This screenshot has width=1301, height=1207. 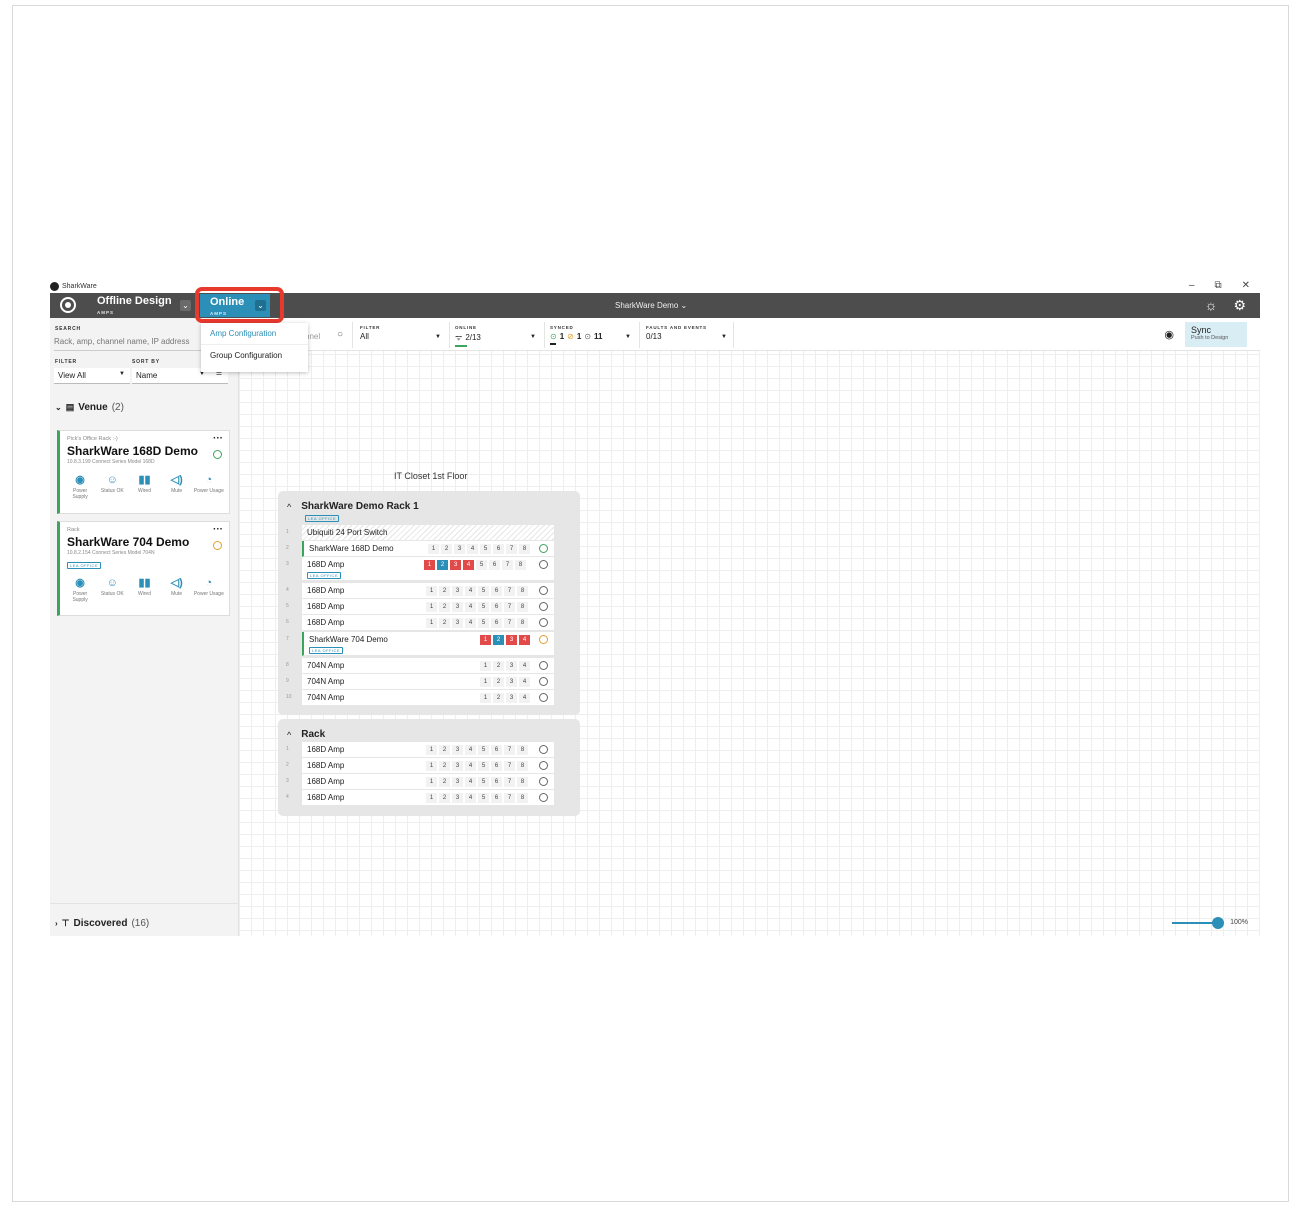 I want to click on online-filter: ONLINE ᯤ 2/13, so click(x=468, y=336).